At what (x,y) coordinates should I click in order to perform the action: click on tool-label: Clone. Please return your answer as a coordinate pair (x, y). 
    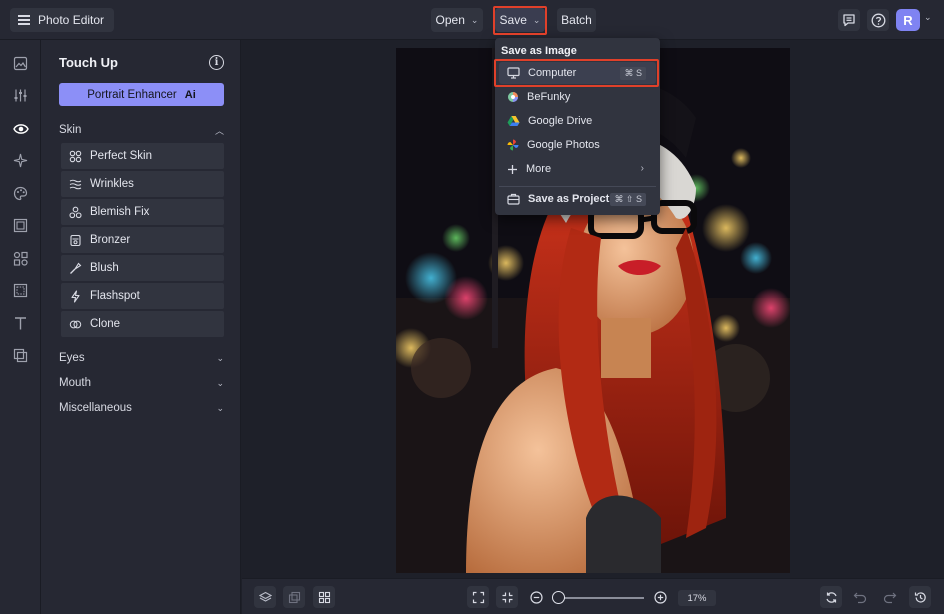
    Looking at the image, I should click on (105, 324).